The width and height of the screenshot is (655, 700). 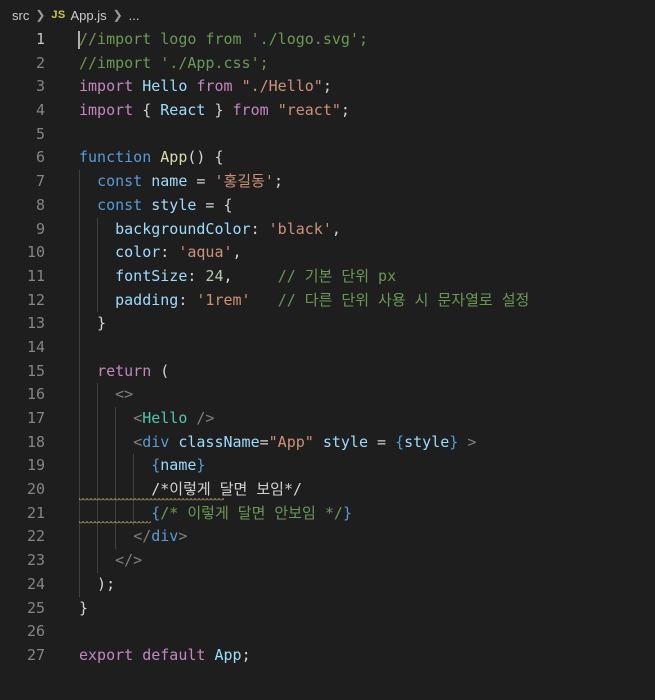 What do you see at coordinates (327, 371) in the screenshot?
I see `code-line: 15 return (` at bounding box center [327, 371].